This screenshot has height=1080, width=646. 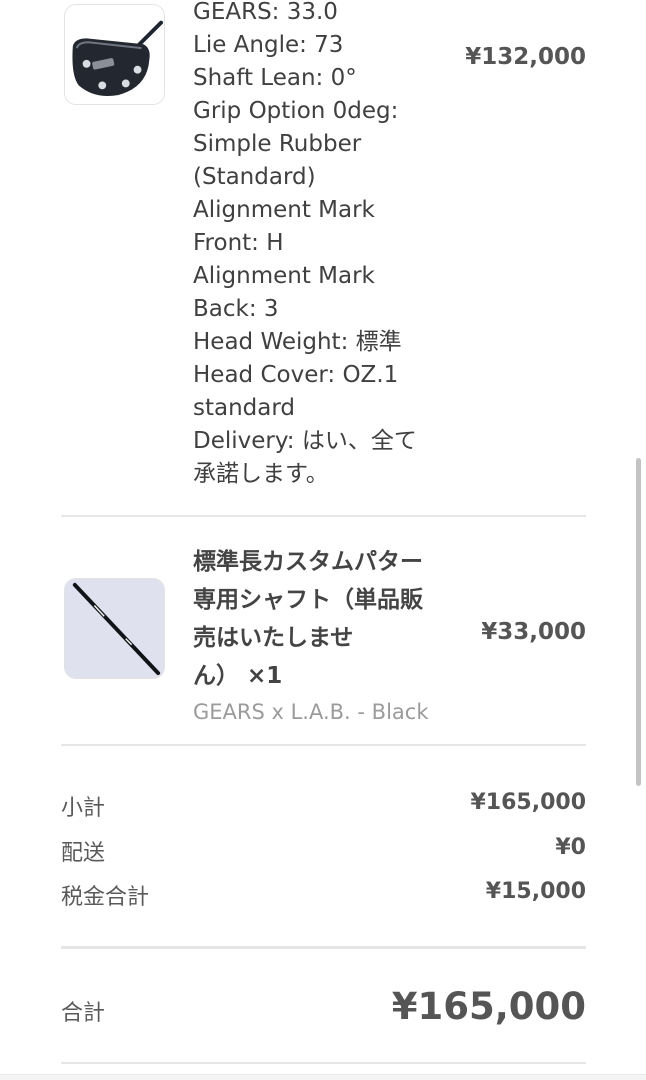 I want to click on item-property: Delivery: はい、全て, so click(x=305, y=441).